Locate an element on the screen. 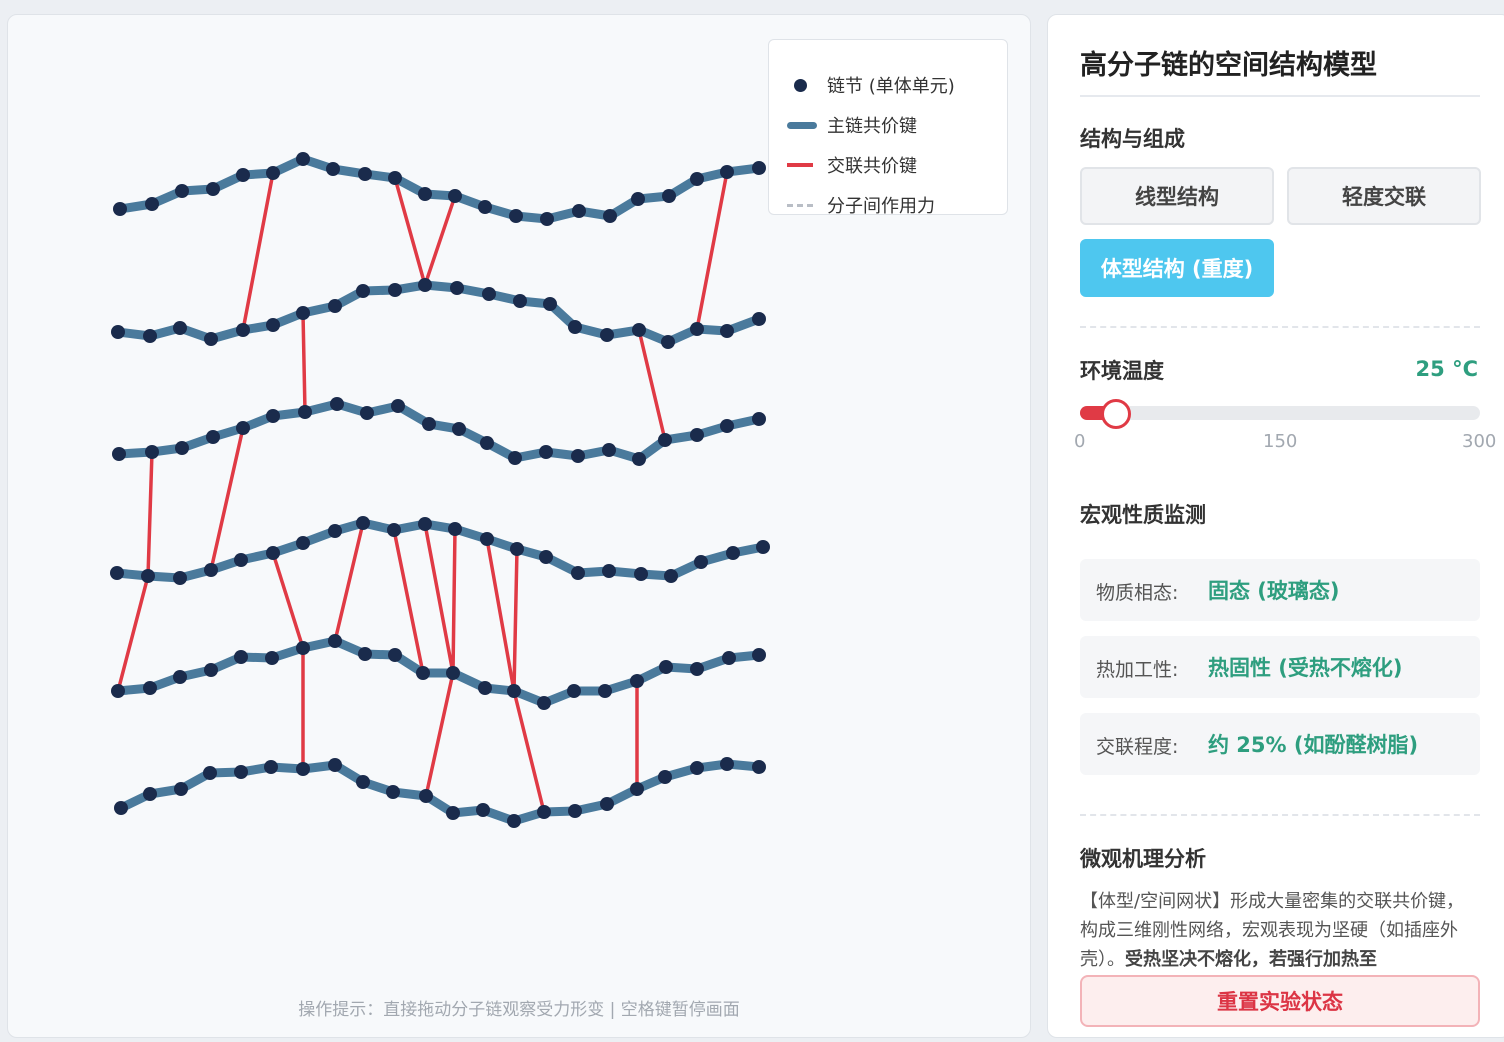  temperature-slider is located at coordinates (1280, 414).